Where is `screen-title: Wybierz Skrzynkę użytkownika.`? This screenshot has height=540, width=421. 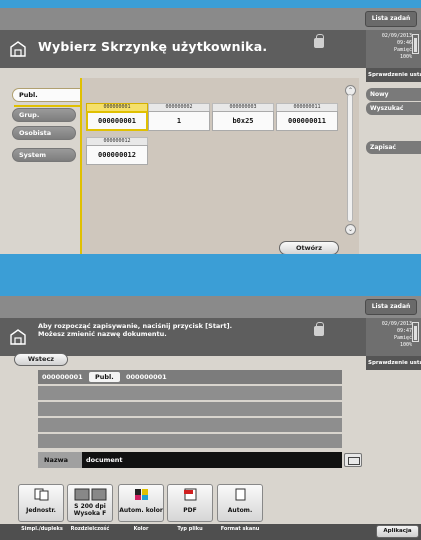 screen-title: Wybierz Skrzynkę użytkownika. is located at coordinates (153, 46).